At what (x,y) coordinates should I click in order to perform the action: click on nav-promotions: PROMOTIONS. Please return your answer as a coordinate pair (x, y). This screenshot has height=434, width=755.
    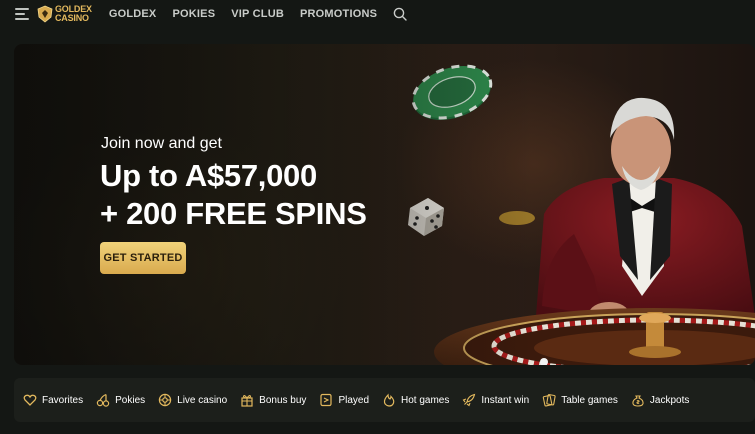
    Looking at the image, I should click on (338, 14).